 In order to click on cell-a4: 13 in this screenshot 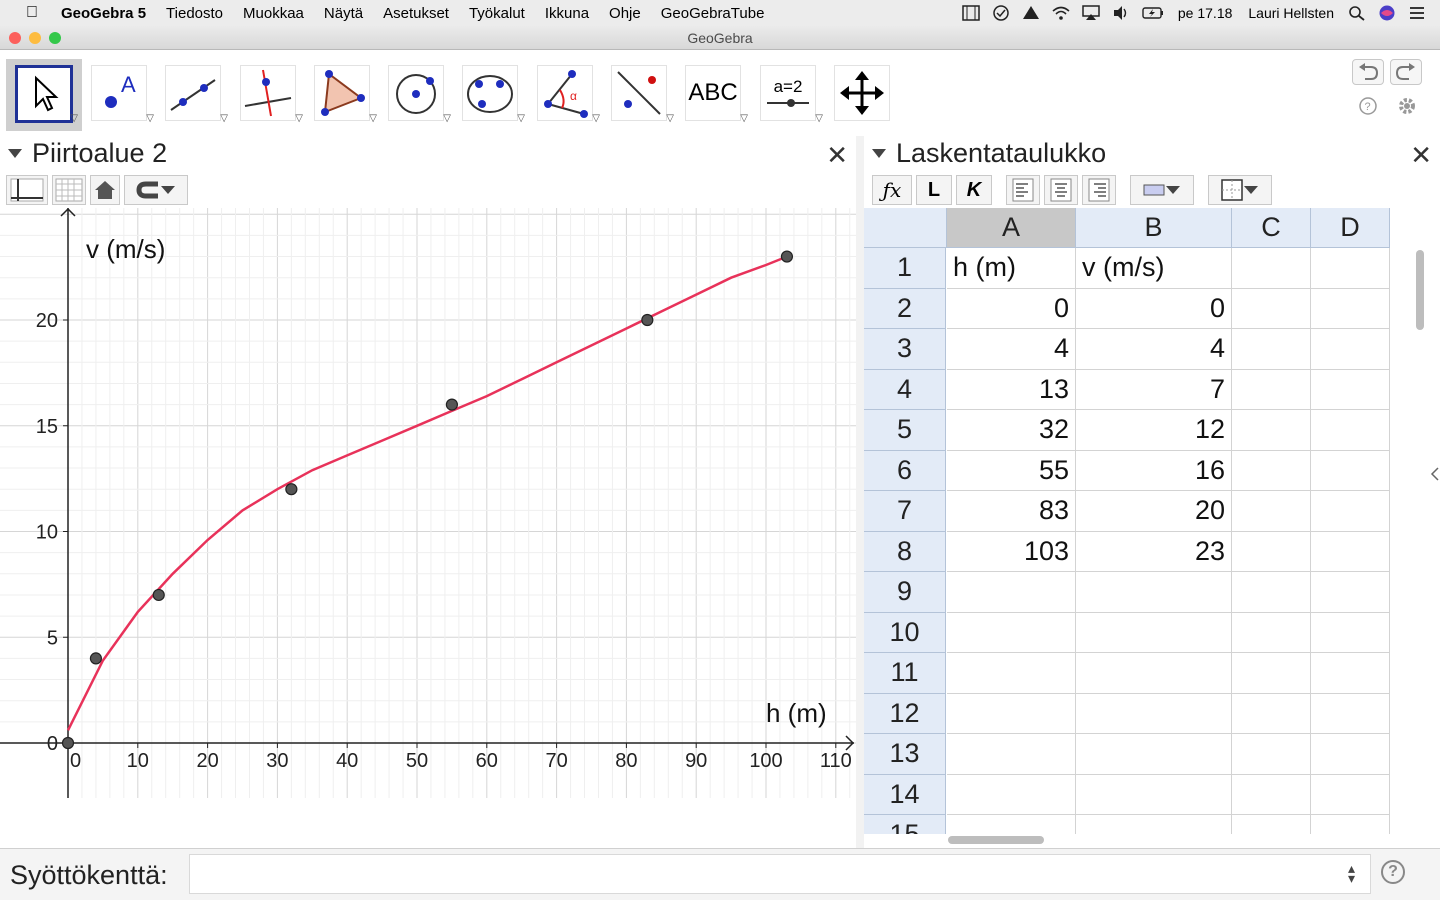, I will do `click(1011, 389)`.